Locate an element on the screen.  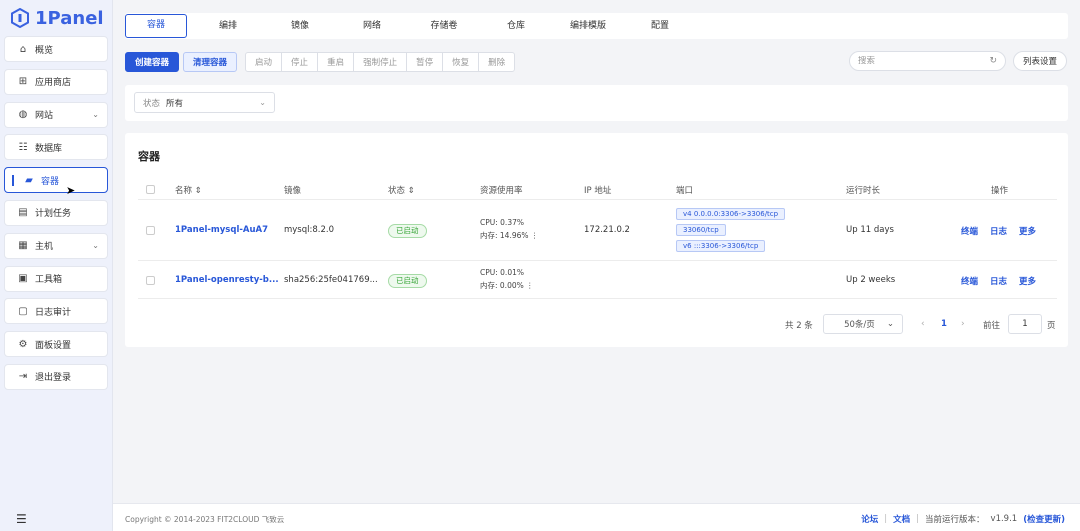
next-page-icon: › is located at coordinates (963, 324).